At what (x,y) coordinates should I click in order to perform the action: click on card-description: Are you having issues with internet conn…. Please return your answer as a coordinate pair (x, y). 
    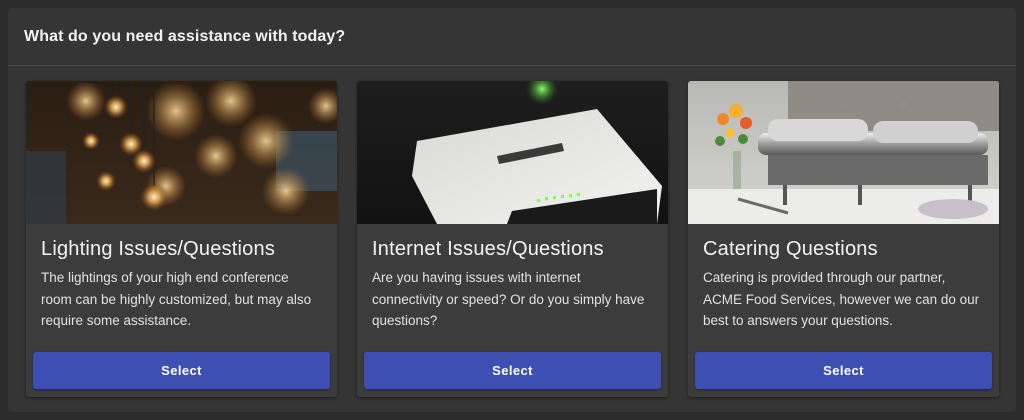
    Looking at the image, I should click on (508, 299).